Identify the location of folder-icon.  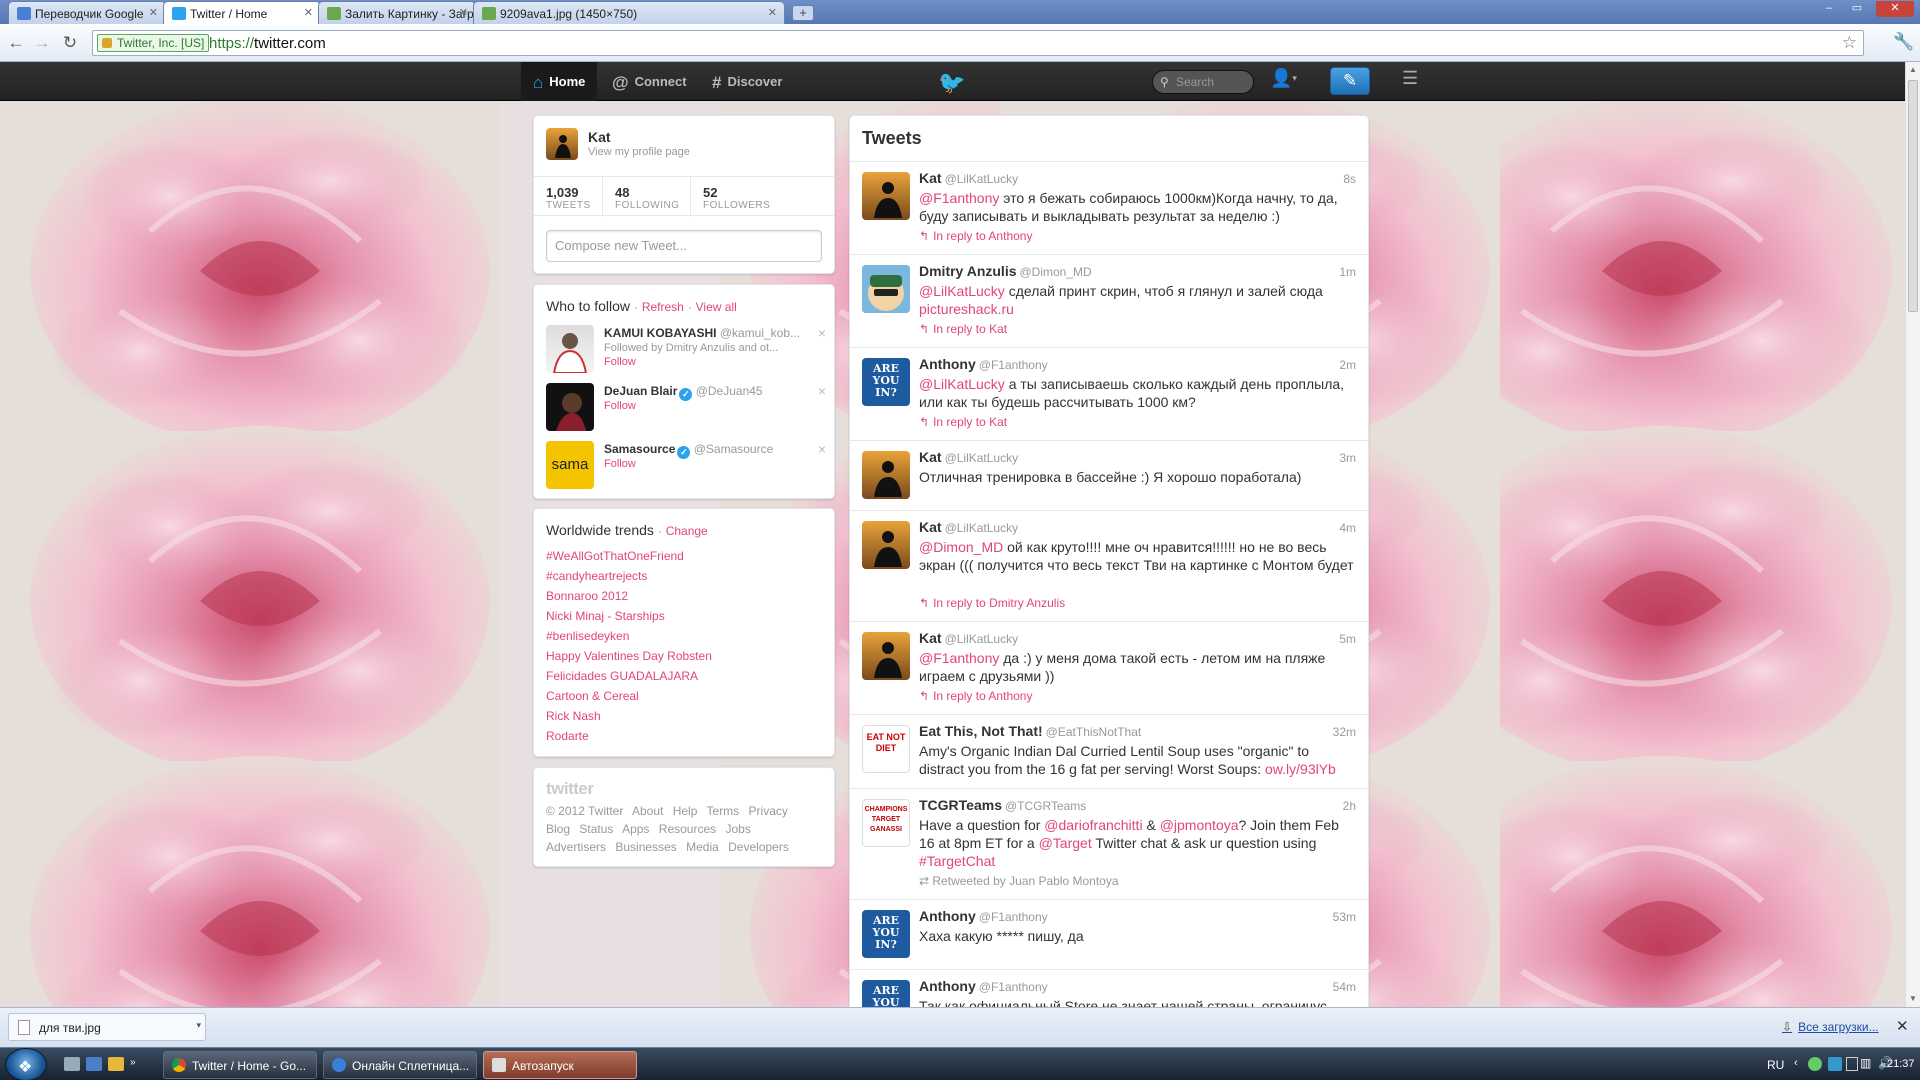
(116, 1064).